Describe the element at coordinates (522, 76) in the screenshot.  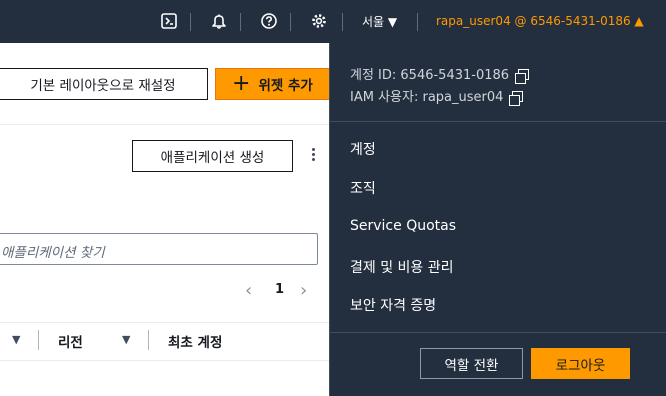
I see `copy-account-id-icon` at that location.